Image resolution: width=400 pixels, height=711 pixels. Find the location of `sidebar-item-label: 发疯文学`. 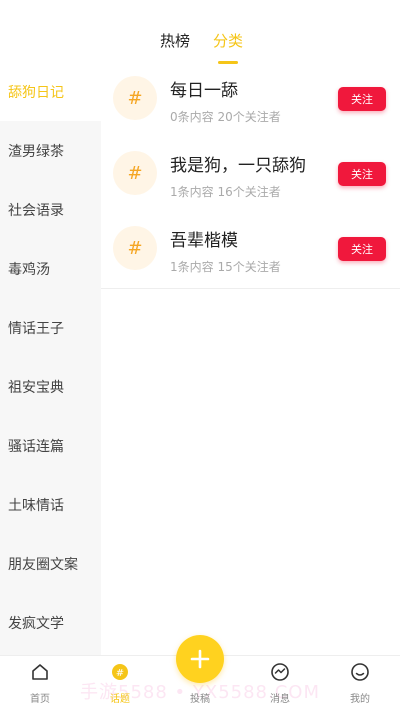

sidebar-item-label: 发疯文学 is located at coordinates (36, 623).